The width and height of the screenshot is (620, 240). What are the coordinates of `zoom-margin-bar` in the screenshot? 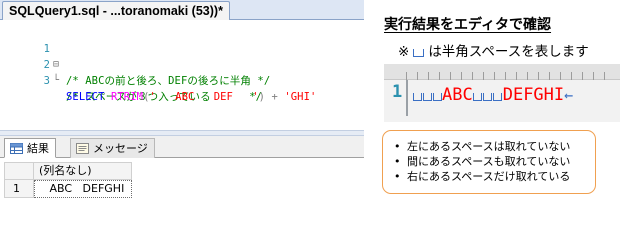 It's located at (407, 98).